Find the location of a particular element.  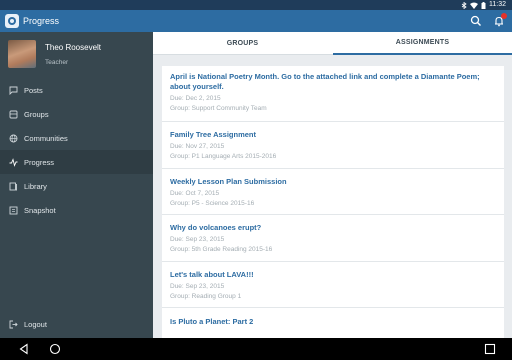

tab-groups: GROUPS is located at coordinates (242, 43).